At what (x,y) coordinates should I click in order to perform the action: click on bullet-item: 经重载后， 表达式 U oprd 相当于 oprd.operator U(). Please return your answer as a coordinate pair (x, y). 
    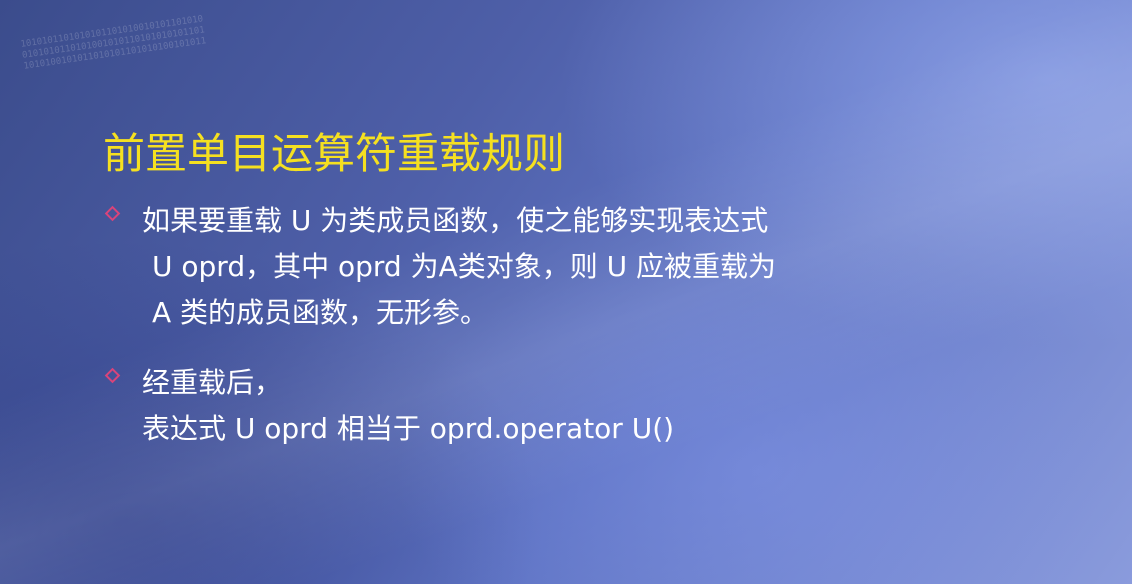
    Looking at the image, I should click on (554, 406).